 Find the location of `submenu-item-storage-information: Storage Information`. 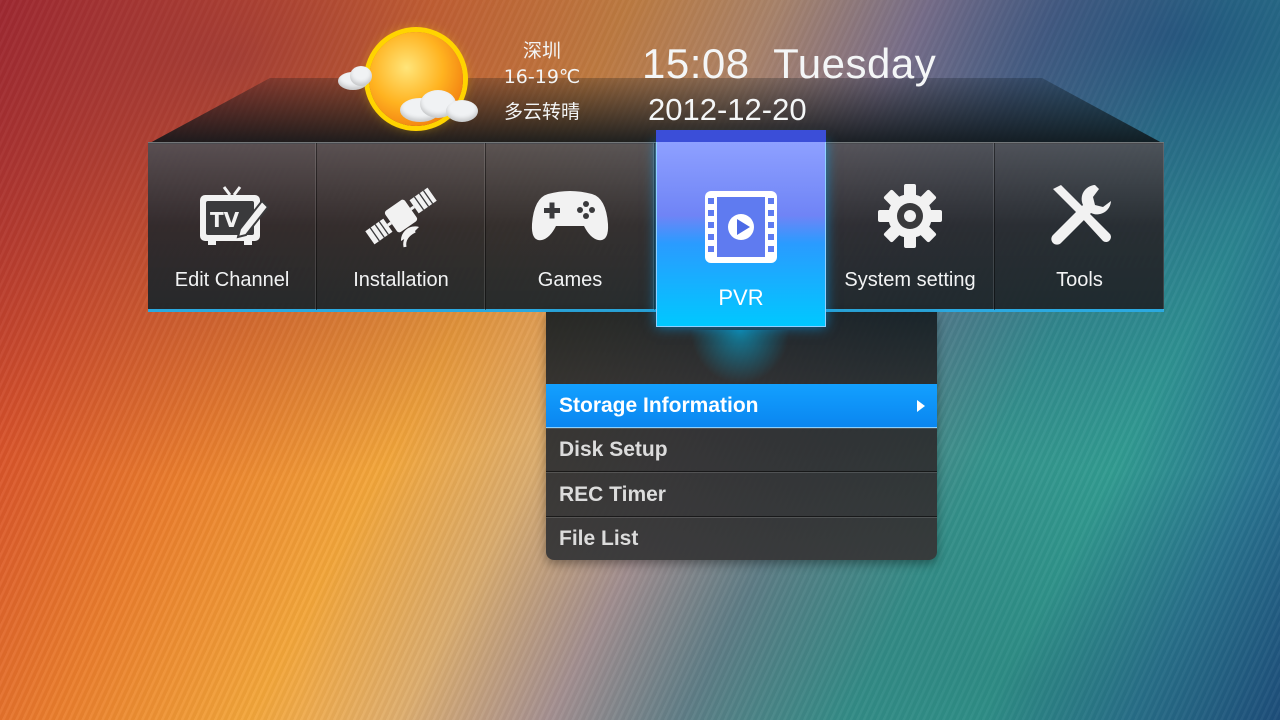

submenu-item-storage-information: Storage Information is located at coordinates (741, 406).